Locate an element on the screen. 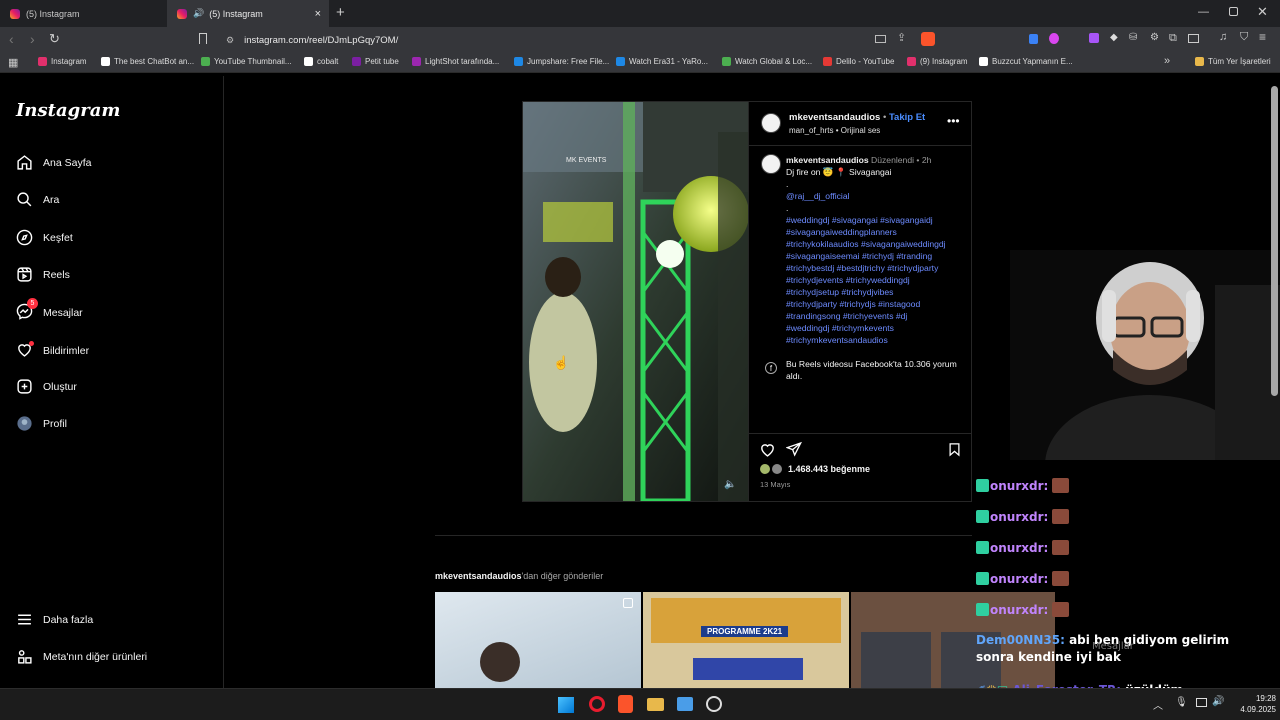 The image size is (1280, 720). menu-icon: ≡ is located at coordinates (1262, 37).